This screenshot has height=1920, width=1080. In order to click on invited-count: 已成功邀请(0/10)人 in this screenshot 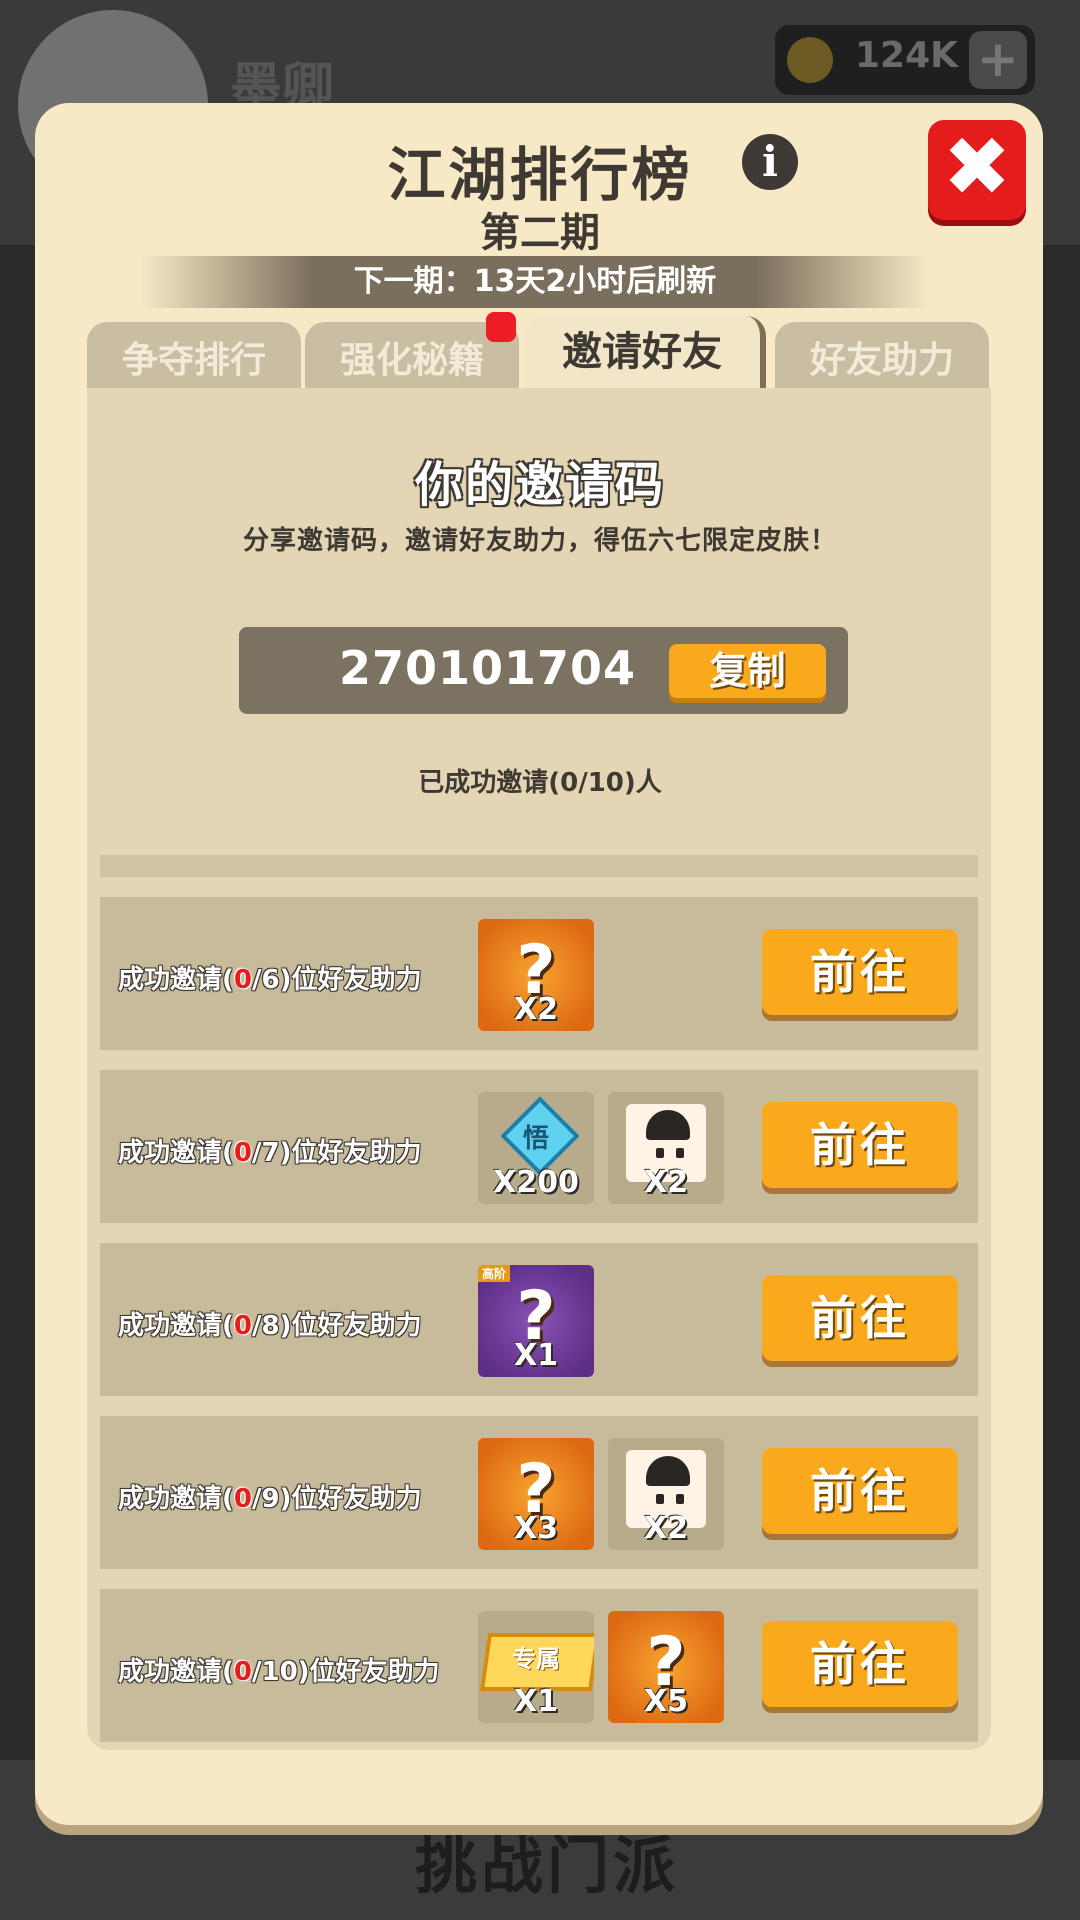, I will do `click(540, 783)`.